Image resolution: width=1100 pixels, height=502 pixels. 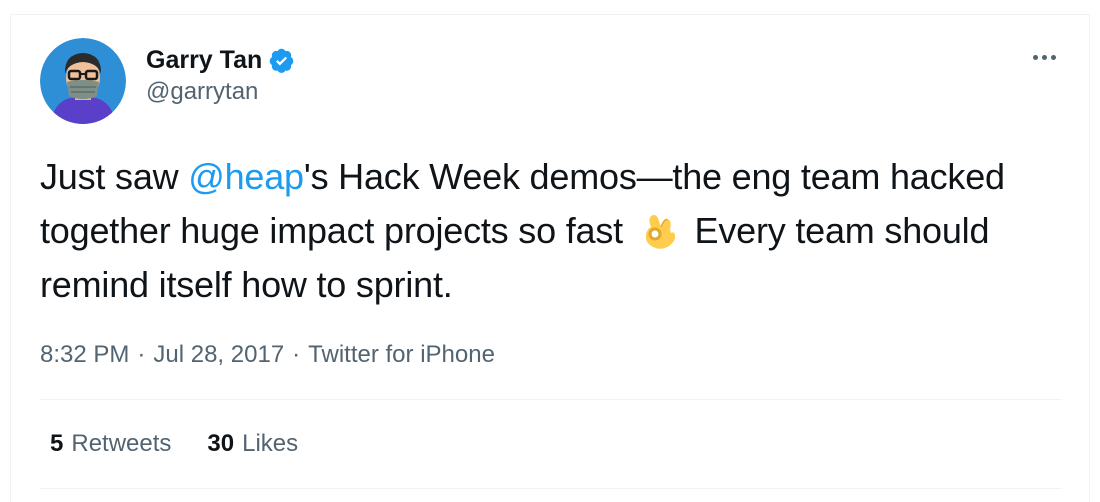 I want to click on more-options-button, so click(x=1044, y=57).